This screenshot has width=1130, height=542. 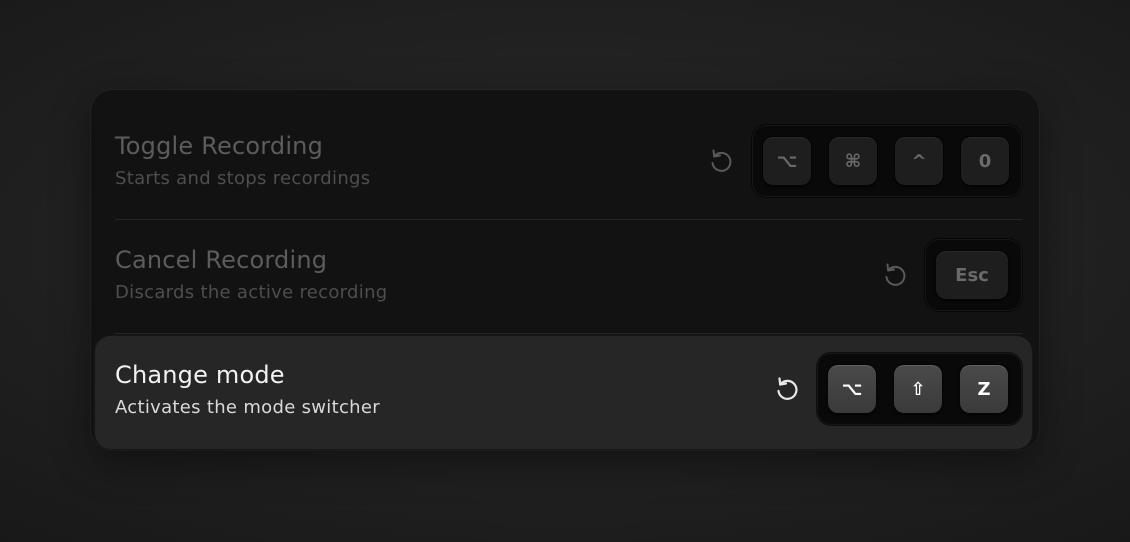 I want to click on shortcut-title: Change mode, so click(x=200, y=375).